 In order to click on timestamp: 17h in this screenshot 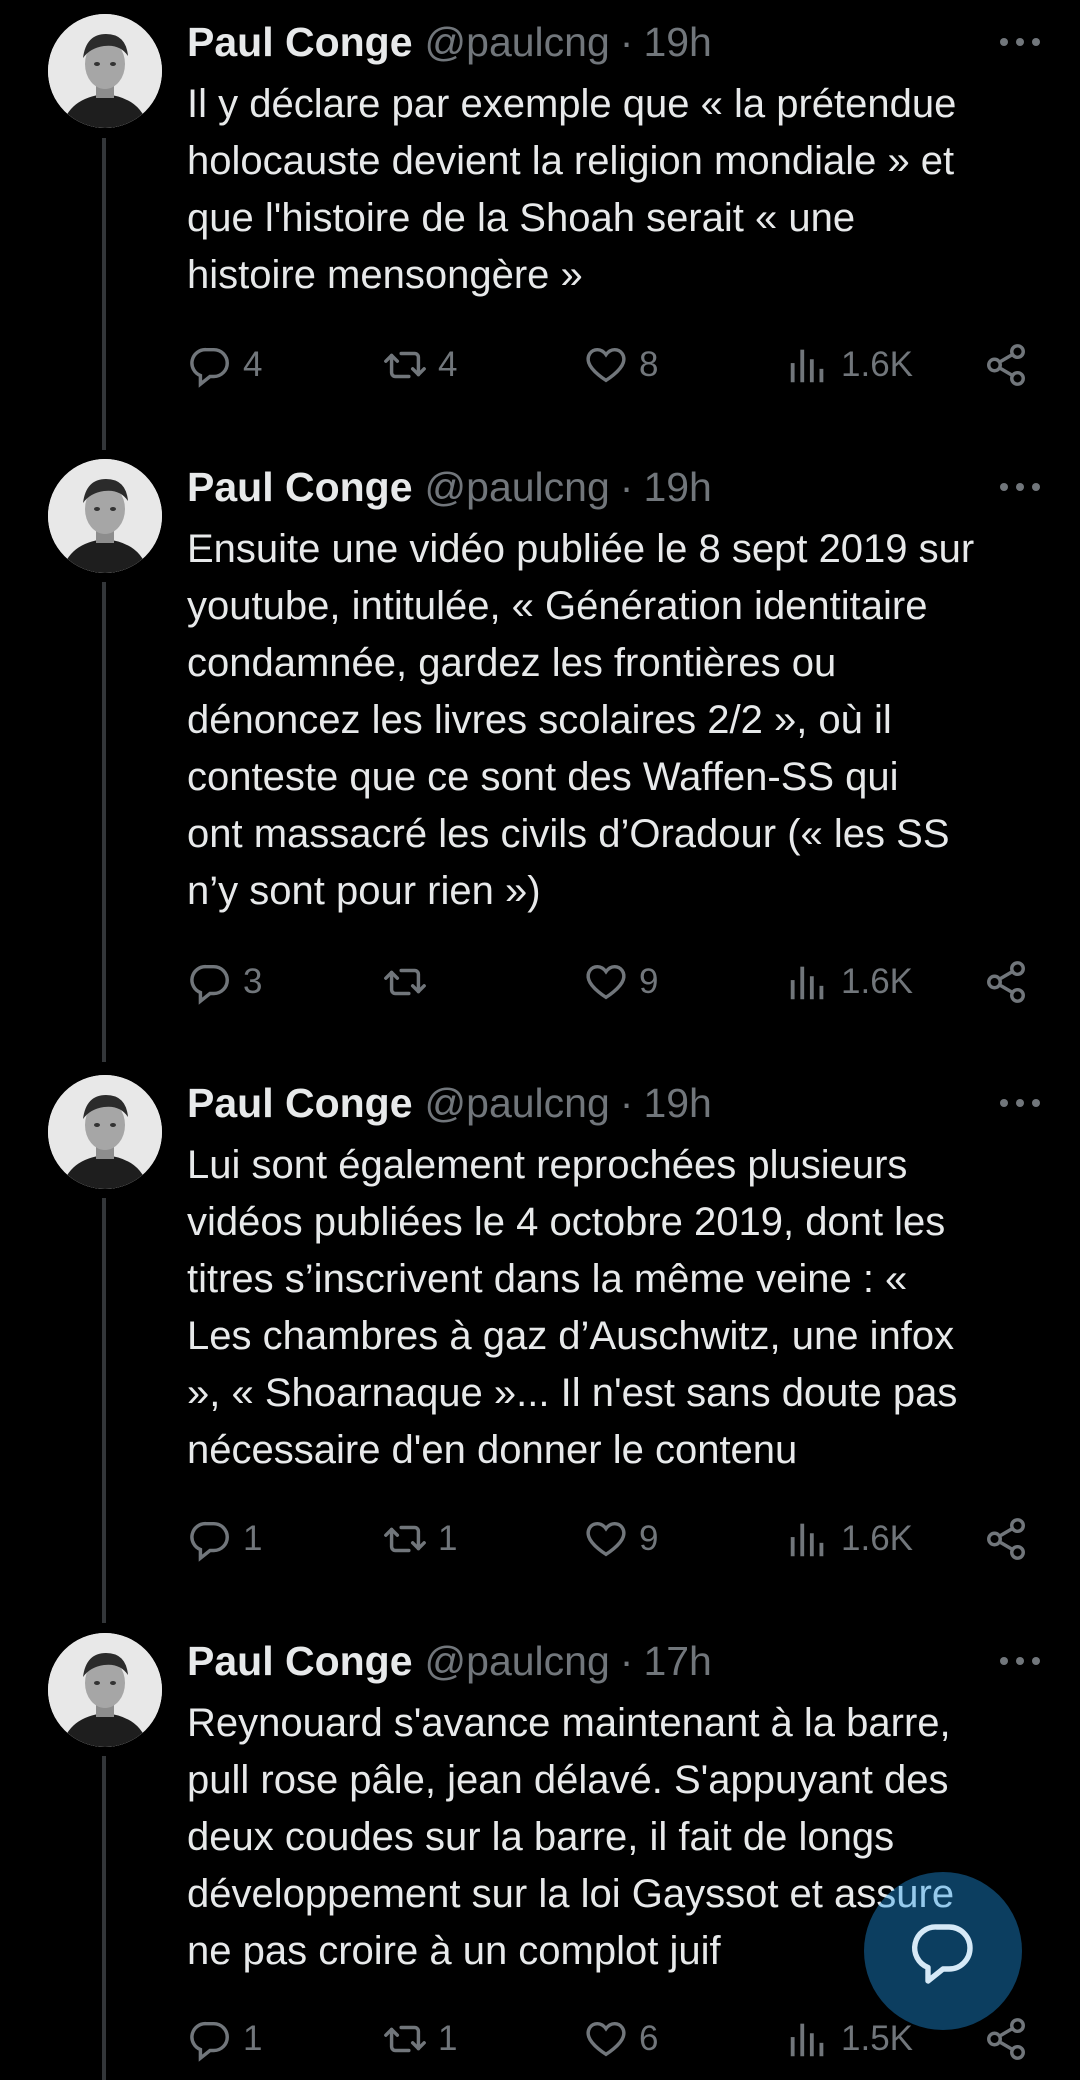, I will do `click(677, 1661)`.